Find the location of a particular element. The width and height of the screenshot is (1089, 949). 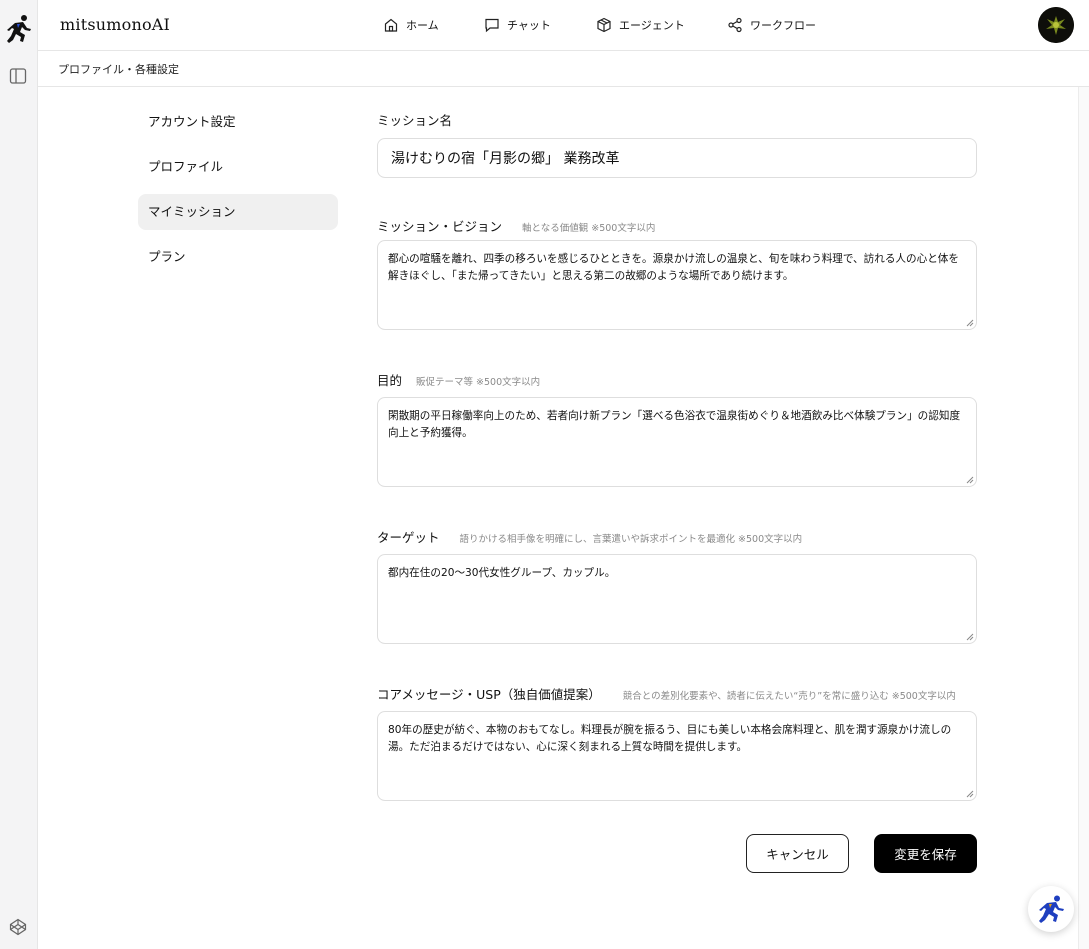

sidebar-item-my-mission: マイミッション is located at coordinates (238, 212).